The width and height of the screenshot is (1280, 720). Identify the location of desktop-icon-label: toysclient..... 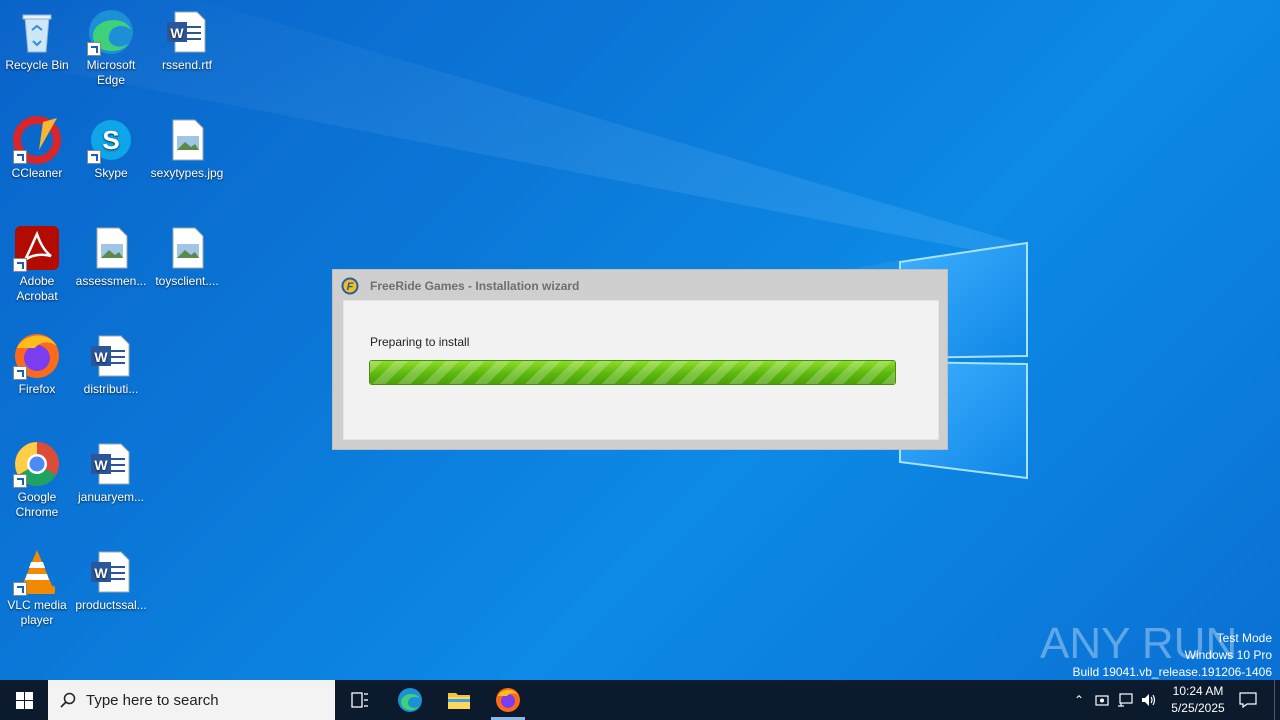
(187, 281).